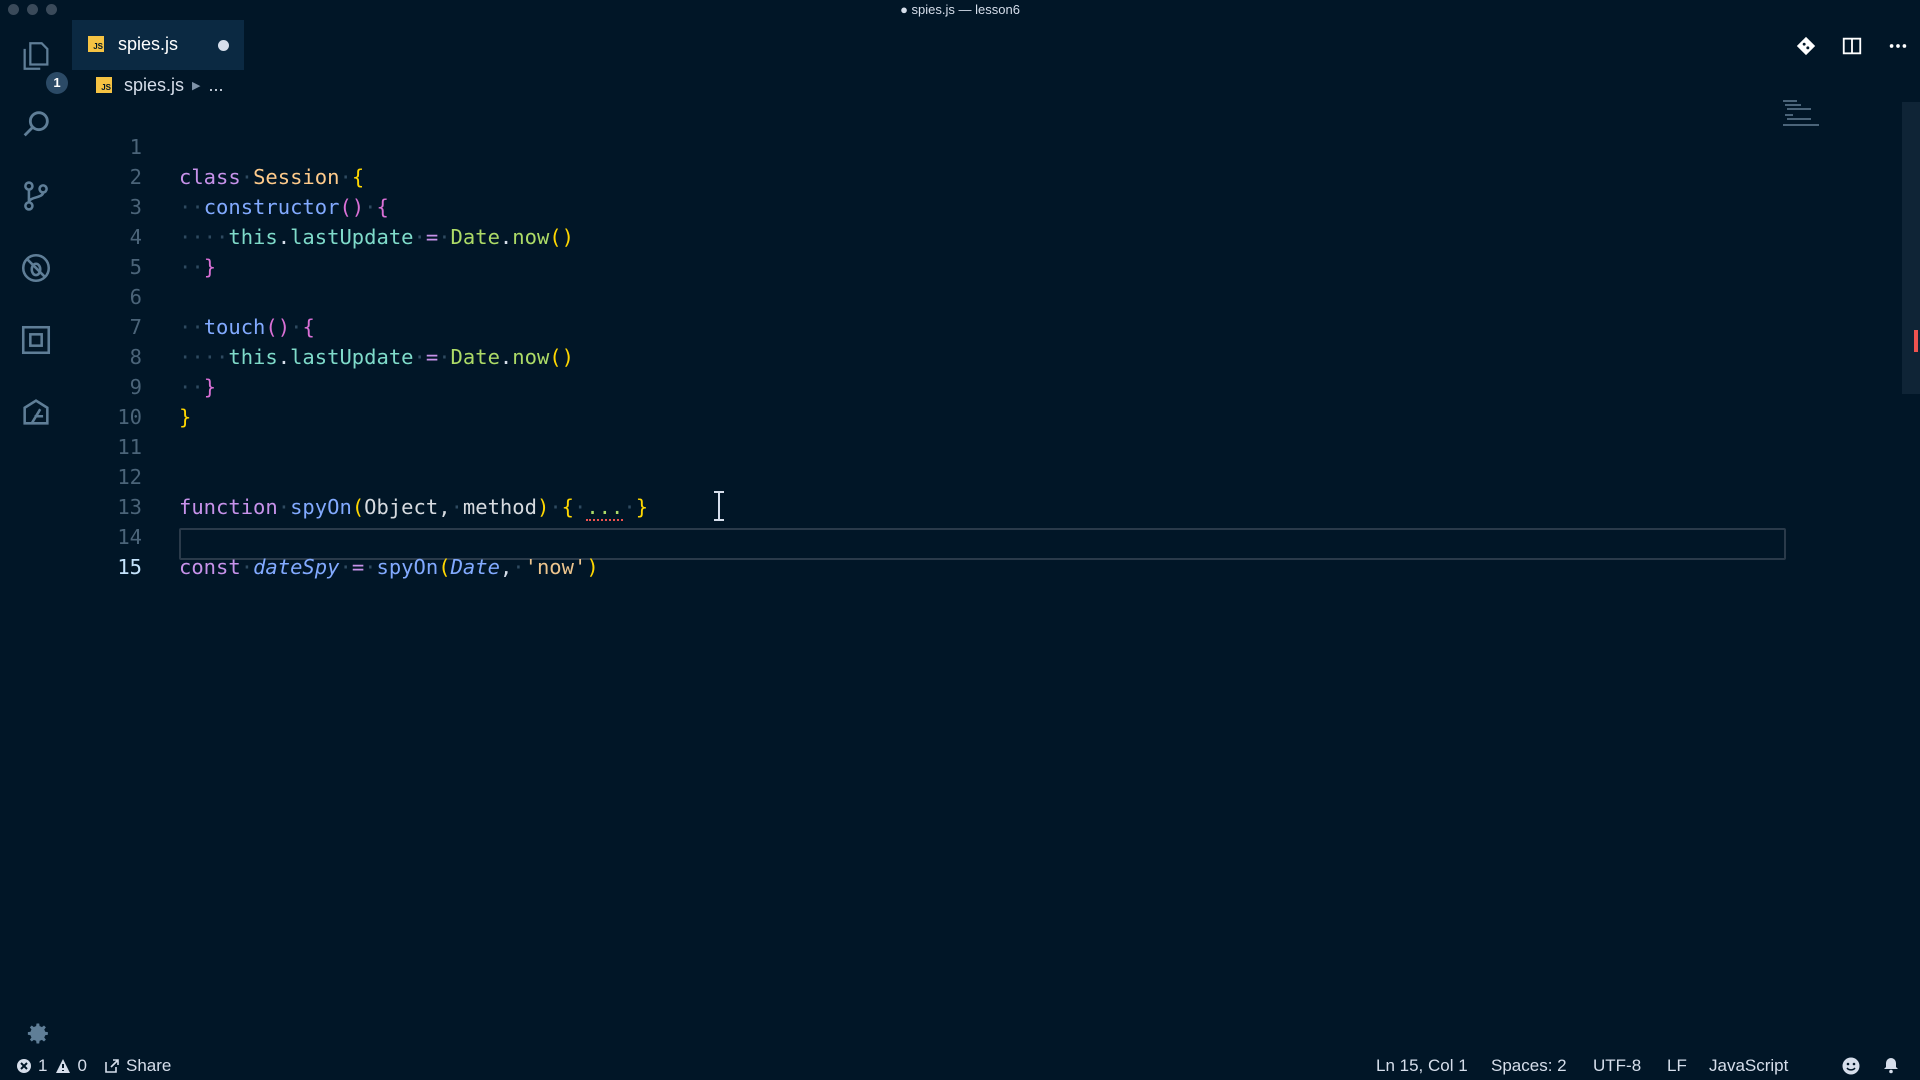 The image size is (1920, 1080). What do you see at coordinates (223, 45) in the screenshot?
I see `unsaved-indicator-icon` at bounding box center [223, 45].